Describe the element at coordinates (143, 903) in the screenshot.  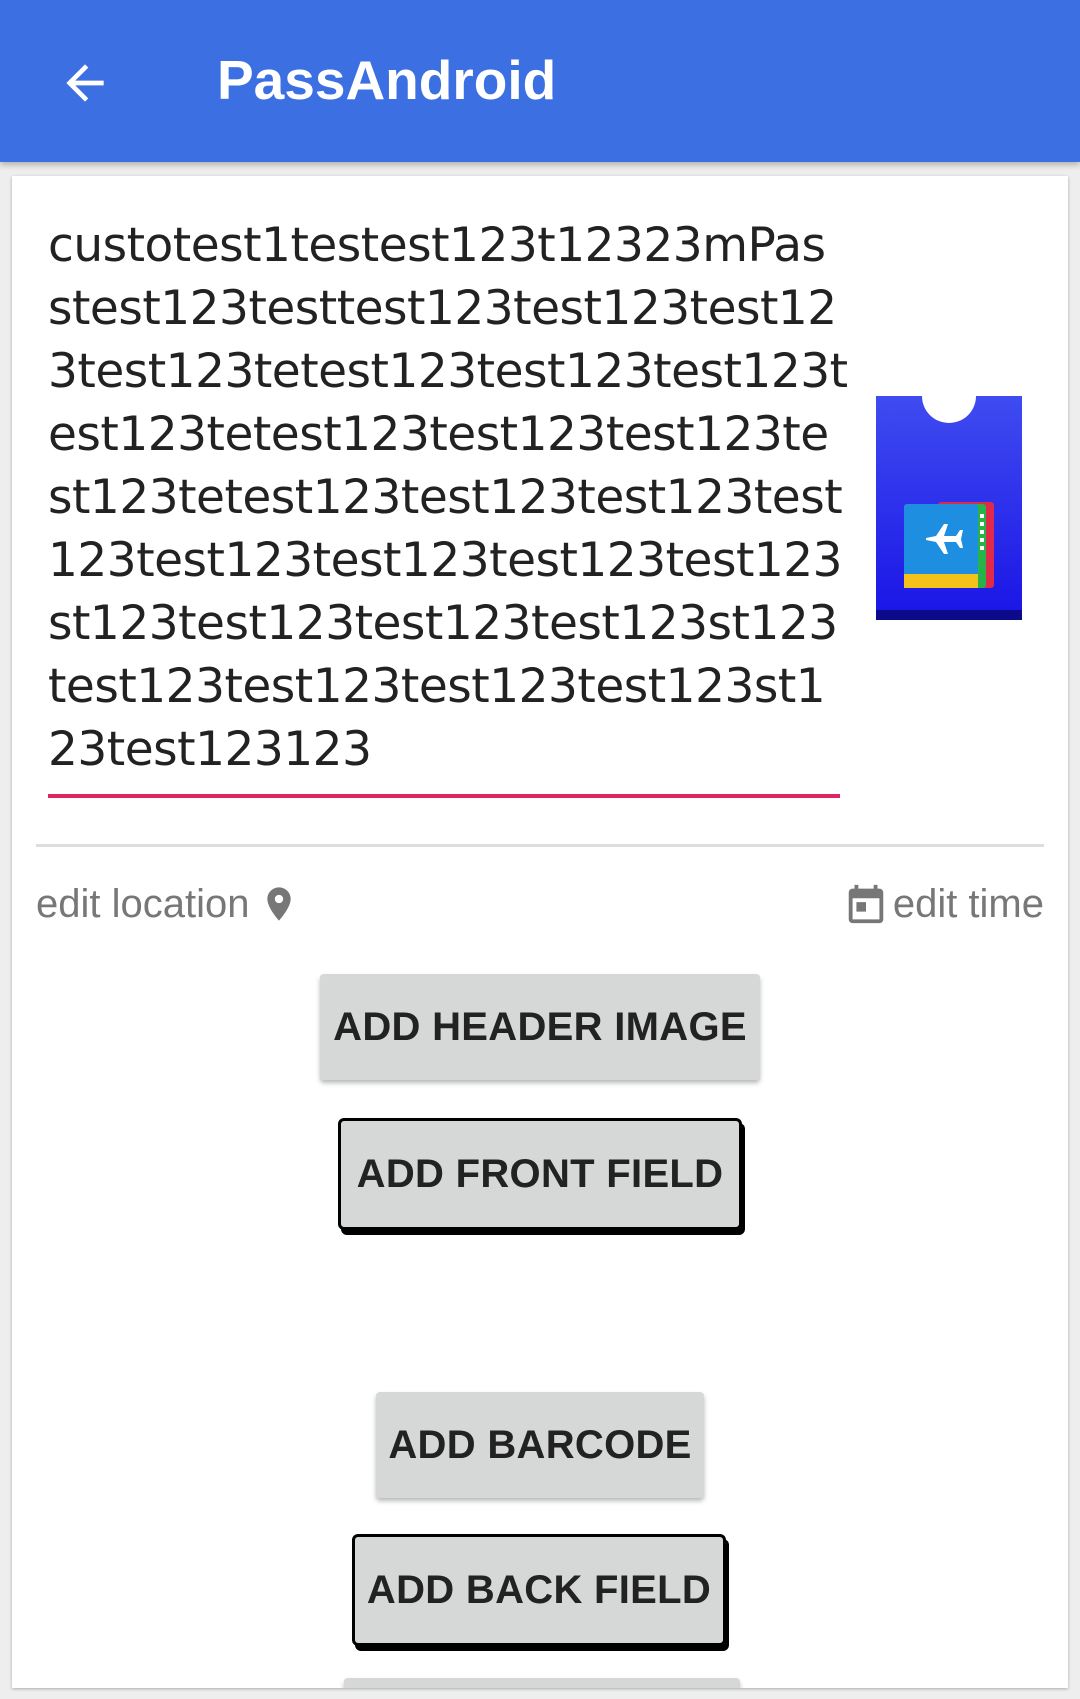
I see `edit-location-label: edit location` at that location.